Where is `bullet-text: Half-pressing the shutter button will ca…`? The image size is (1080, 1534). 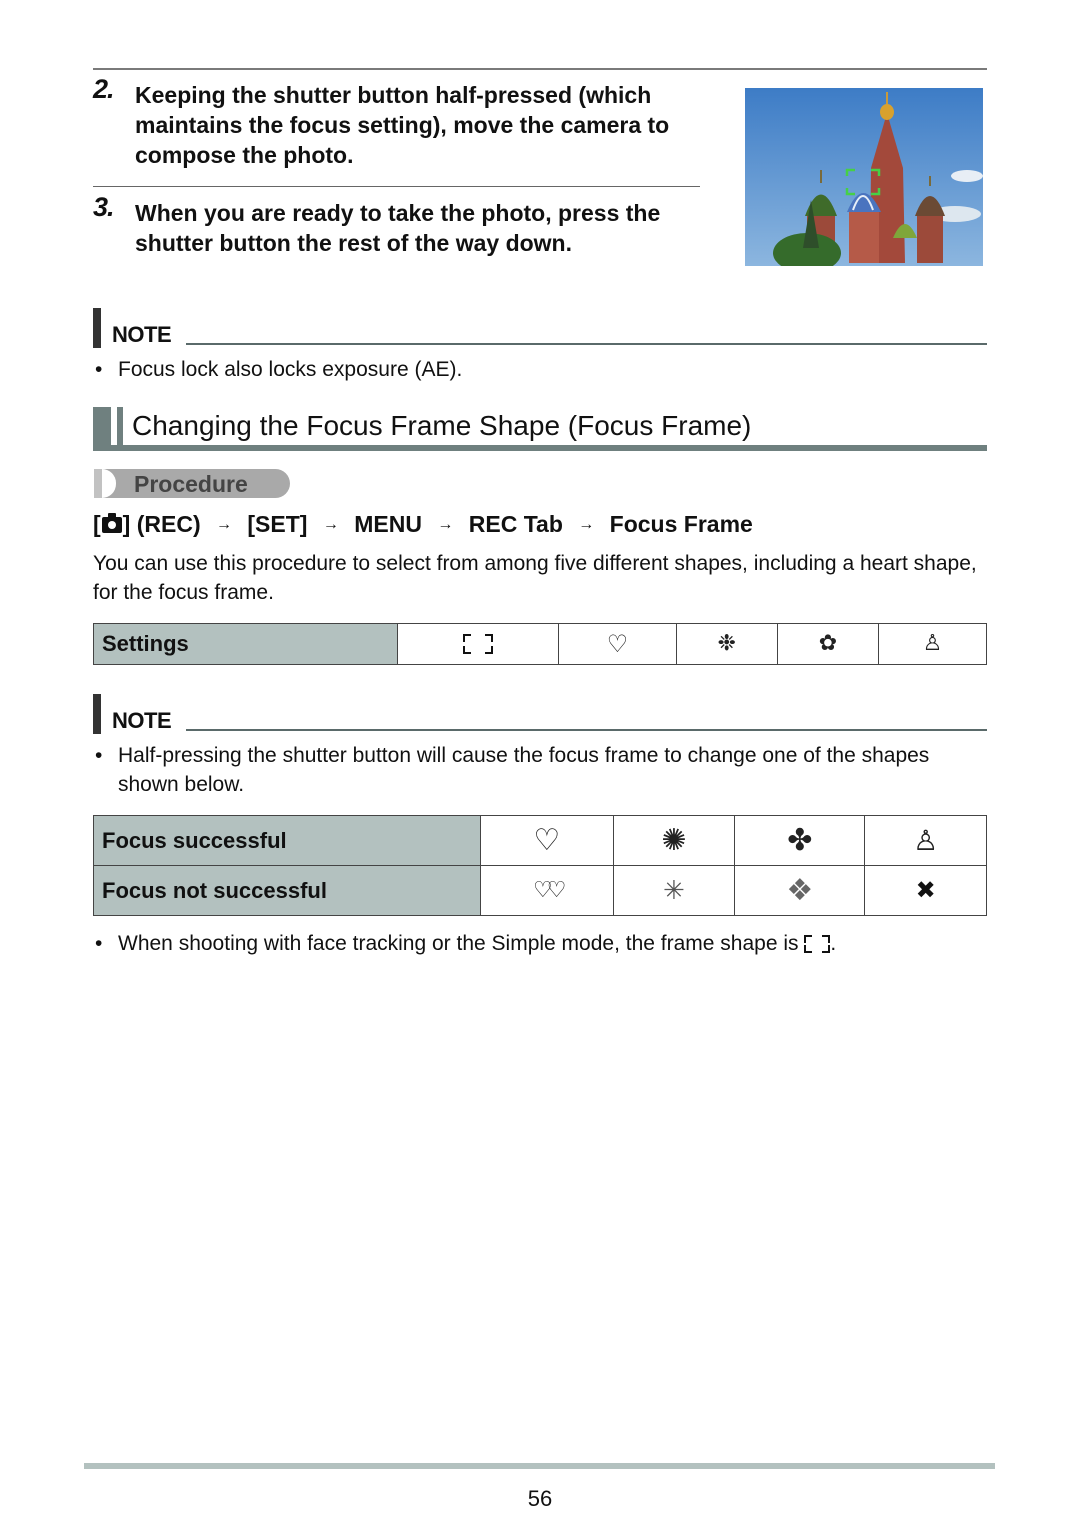 bullet-text: Half-pressing the shutter button will ca… is located at coordinates (524, 770).